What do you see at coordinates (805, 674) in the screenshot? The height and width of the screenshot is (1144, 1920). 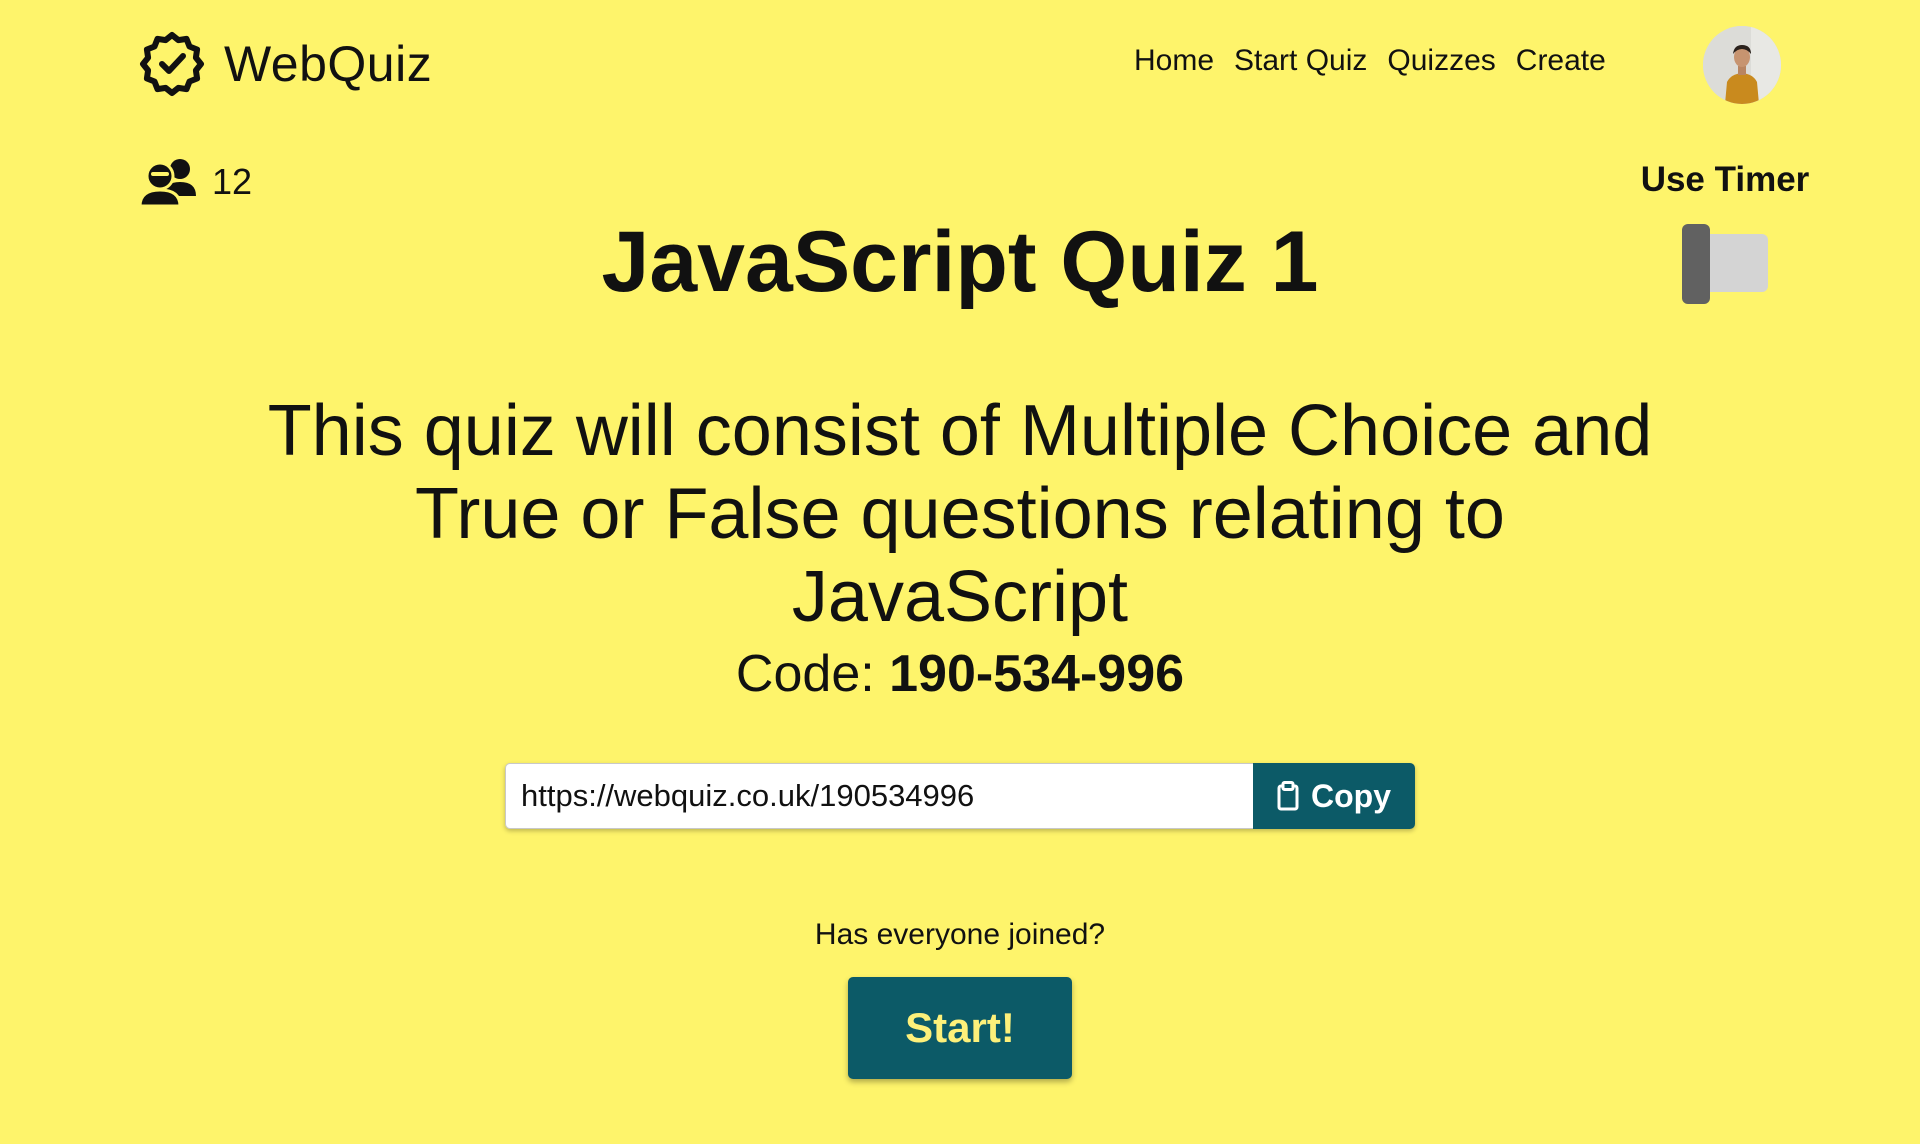 I see `code-label: Code:` at bounding box center [805, 674].